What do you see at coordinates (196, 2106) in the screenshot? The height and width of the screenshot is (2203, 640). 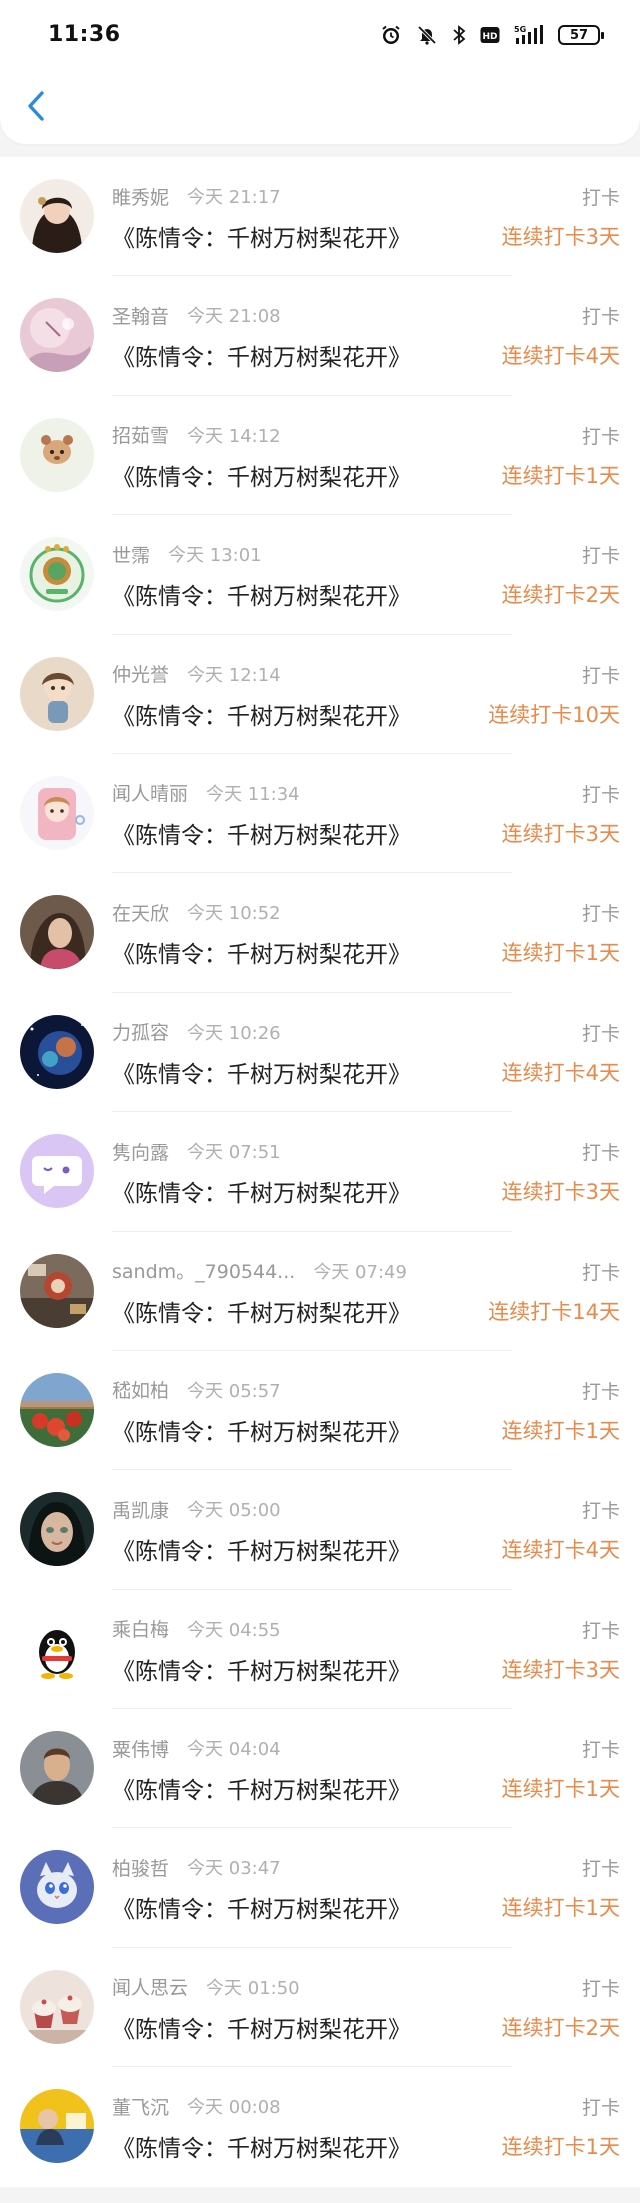 I see `name-line: 董飞沉 今天 00:08` at bounding box center [196, 2106].